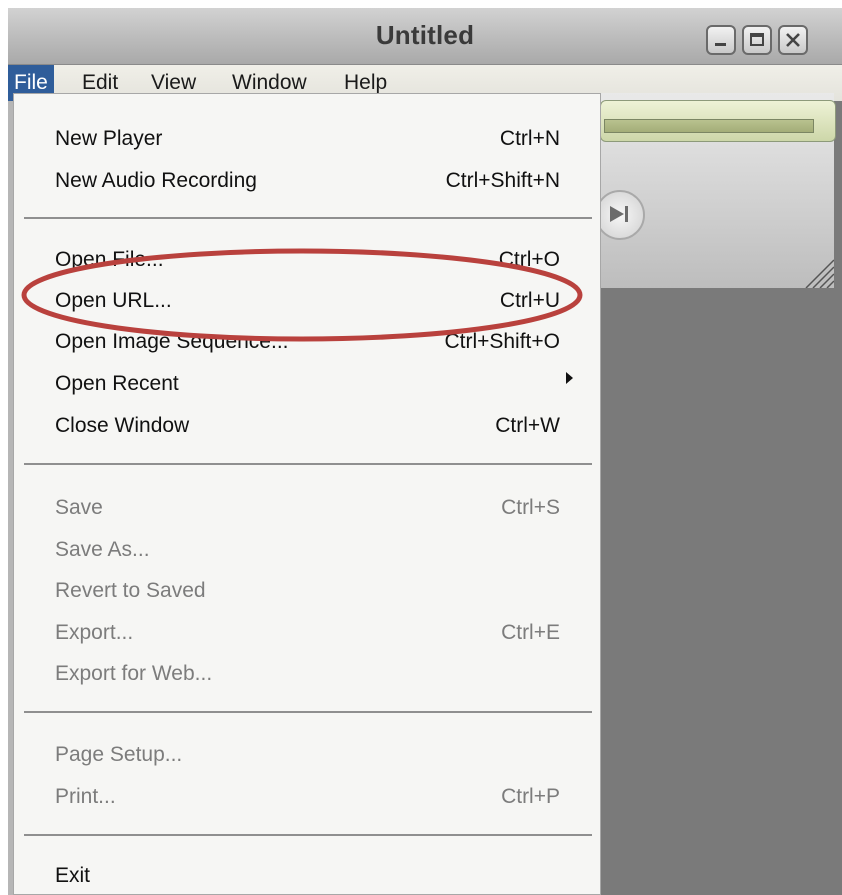 This screenshot has height=895, width=842. Describe the element at coordinates (530, 796) in the screenshot. I see `menu-item-shortcut: Ctrl+P` at that location.